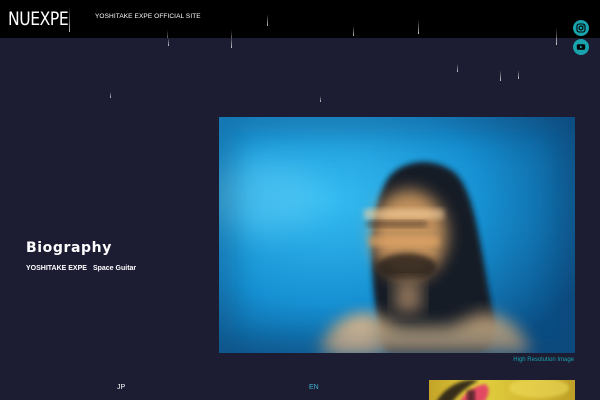 The width and height of the screenshot is (600, 400). I want to click on language-tab-en: EN, so click(314, 387).